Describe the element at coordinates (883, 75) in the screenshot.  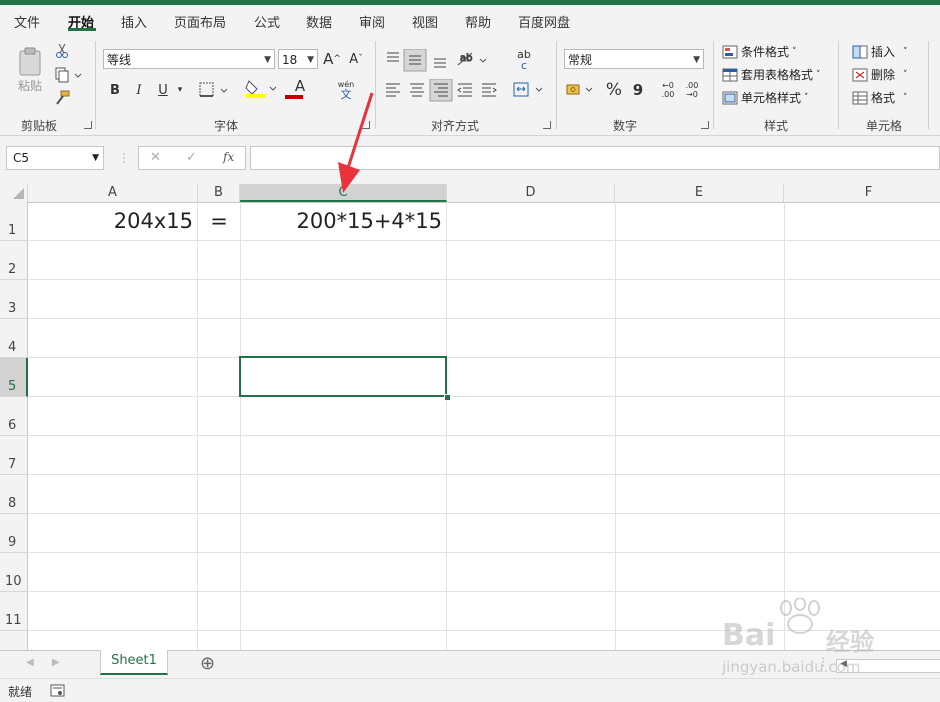
I see `delete-cells-label: 删除` at that location.